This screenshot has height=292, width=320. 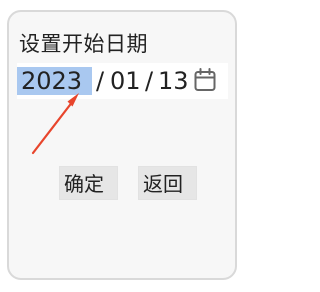 What do you see at coordinates (88, 183) in the screenshot?
I see `confirm-button: 确定` at bounding box center [88, 183].